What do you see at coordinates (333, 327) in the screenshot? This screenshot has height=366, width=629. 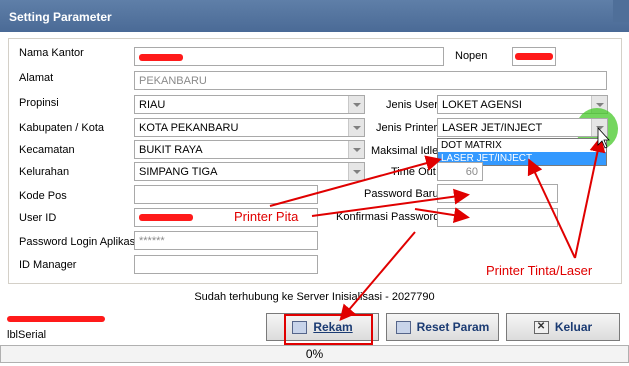 I see `rekam-button-label: Rekam` at bounding box center [333, 327].